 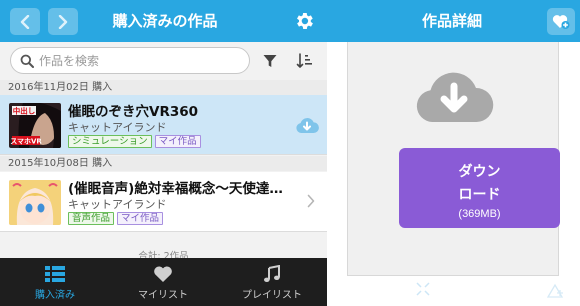 I want to click on tab-bar: 購入済み マイリスト プレイリスト, so click(x=163, y=282).